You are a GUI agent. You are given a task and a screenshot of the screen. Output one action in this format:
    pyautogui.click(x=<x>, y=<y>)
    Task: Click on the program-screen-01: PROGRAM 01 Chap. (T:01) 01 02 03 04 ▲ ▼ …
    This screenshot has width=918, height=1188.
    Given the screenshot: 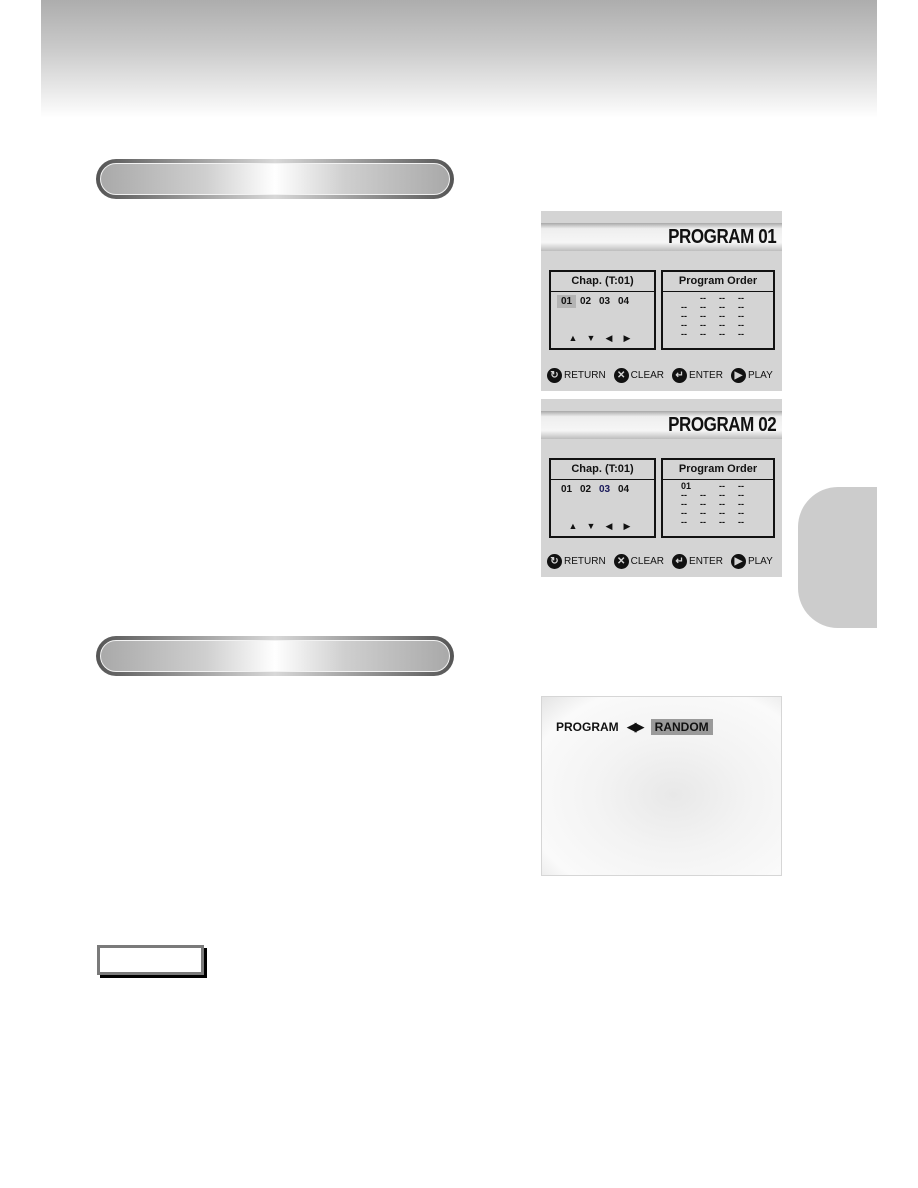 What is the action you would take?
    pyautogui.click(x=661, y=301)
    